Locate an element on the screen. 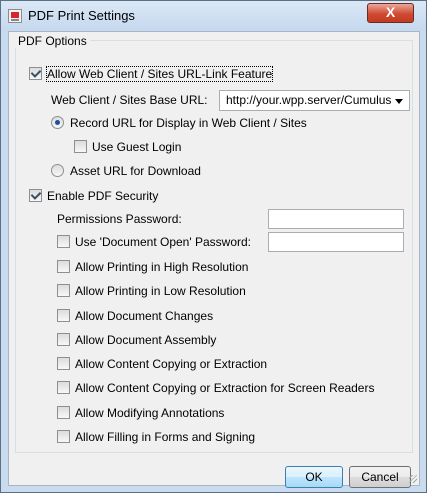 The width and height of the screenshot is (427, 493). base-url-value: http://your.wpp.server/Cumulus is located at coordinates (309, 100).